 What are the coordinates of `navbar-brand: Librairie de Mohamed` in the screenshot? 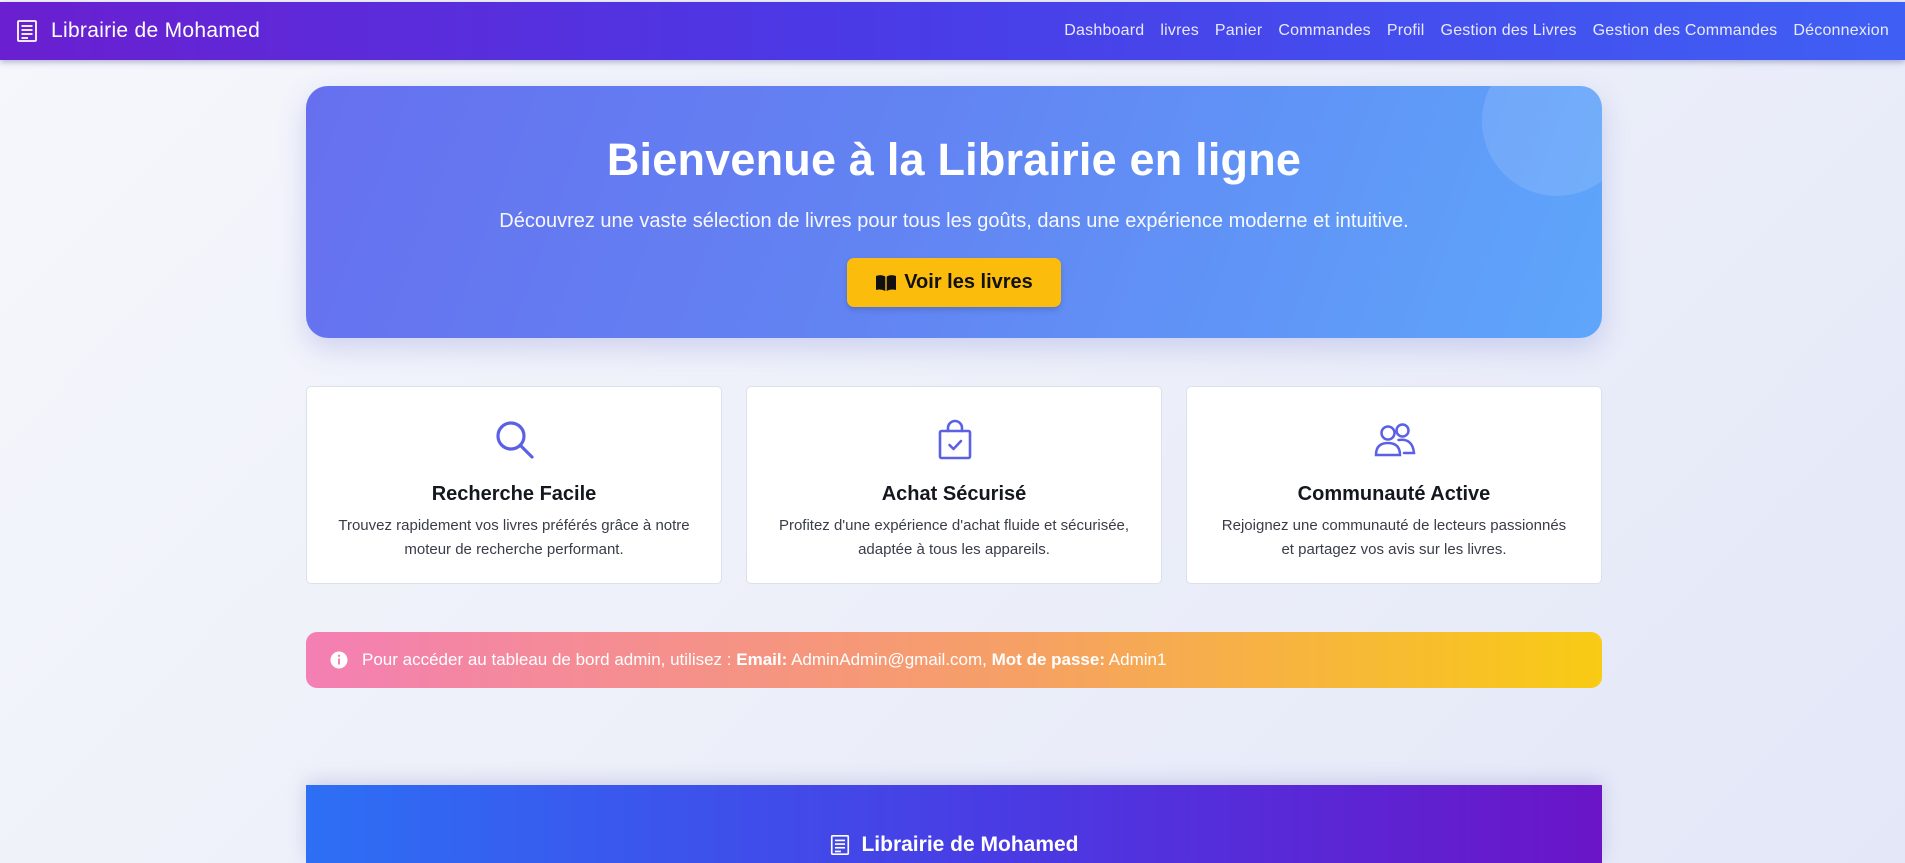 It's located at (137, 31).